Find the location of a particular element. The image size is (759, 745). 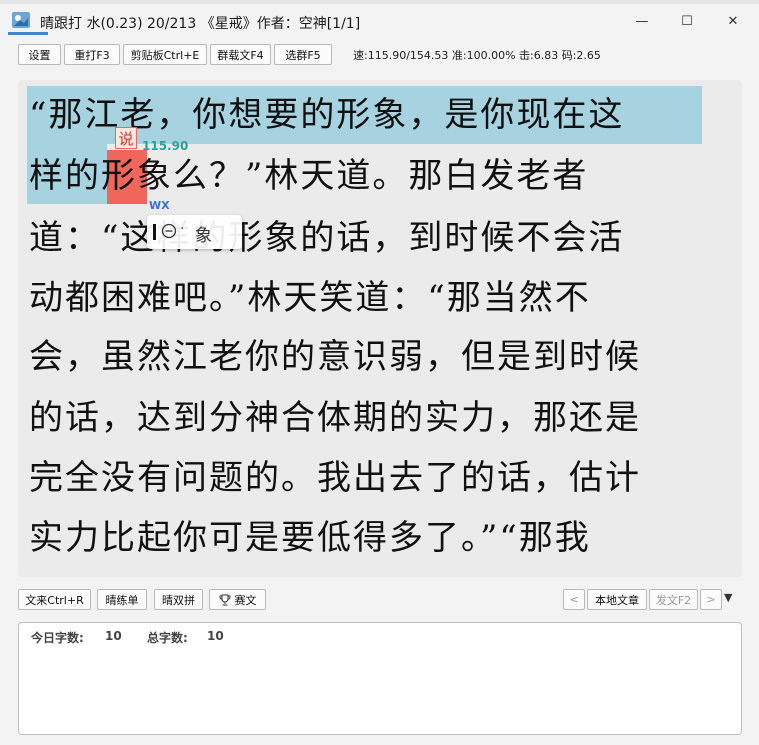

next-button: > is located at coordinates (711, 599).